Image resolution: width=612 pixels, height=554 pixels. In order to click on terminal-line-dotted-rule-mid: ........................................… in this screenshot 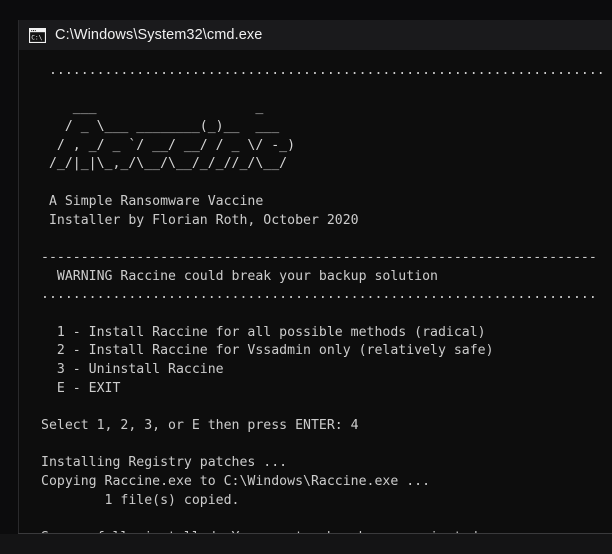, I will do `click(319, 295)`.